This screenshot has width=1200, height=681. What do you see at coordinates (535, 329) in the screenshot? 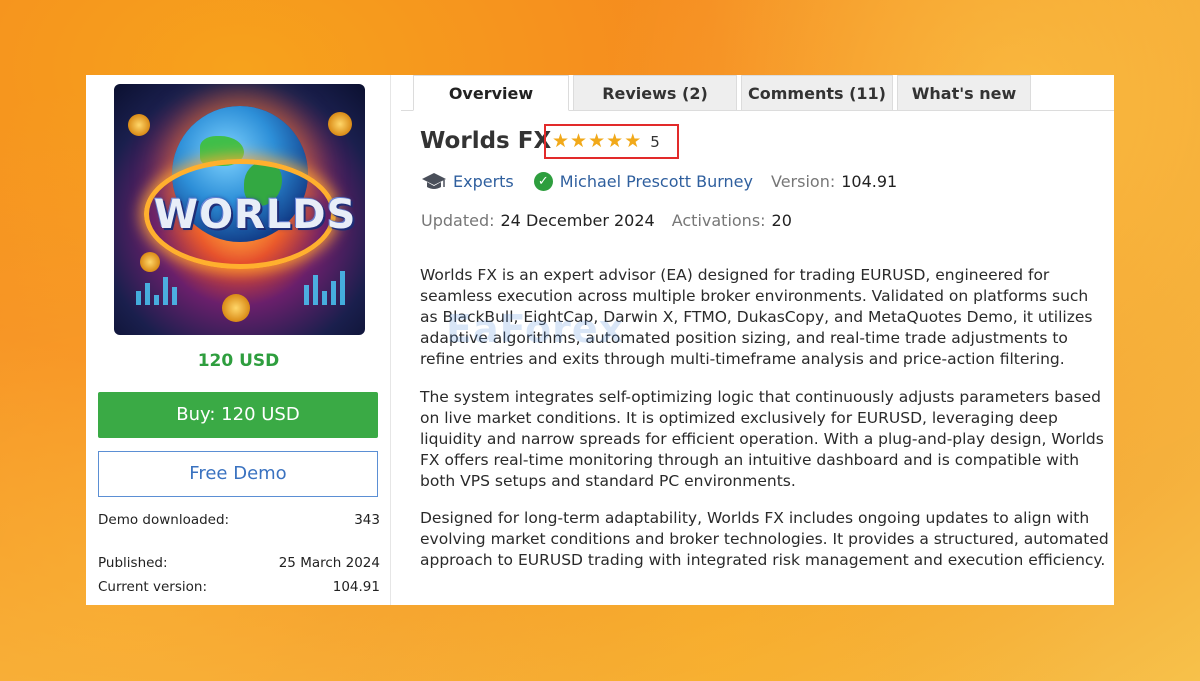
I see `watermark-logo: EaForex` at bounding box center [535, 329].